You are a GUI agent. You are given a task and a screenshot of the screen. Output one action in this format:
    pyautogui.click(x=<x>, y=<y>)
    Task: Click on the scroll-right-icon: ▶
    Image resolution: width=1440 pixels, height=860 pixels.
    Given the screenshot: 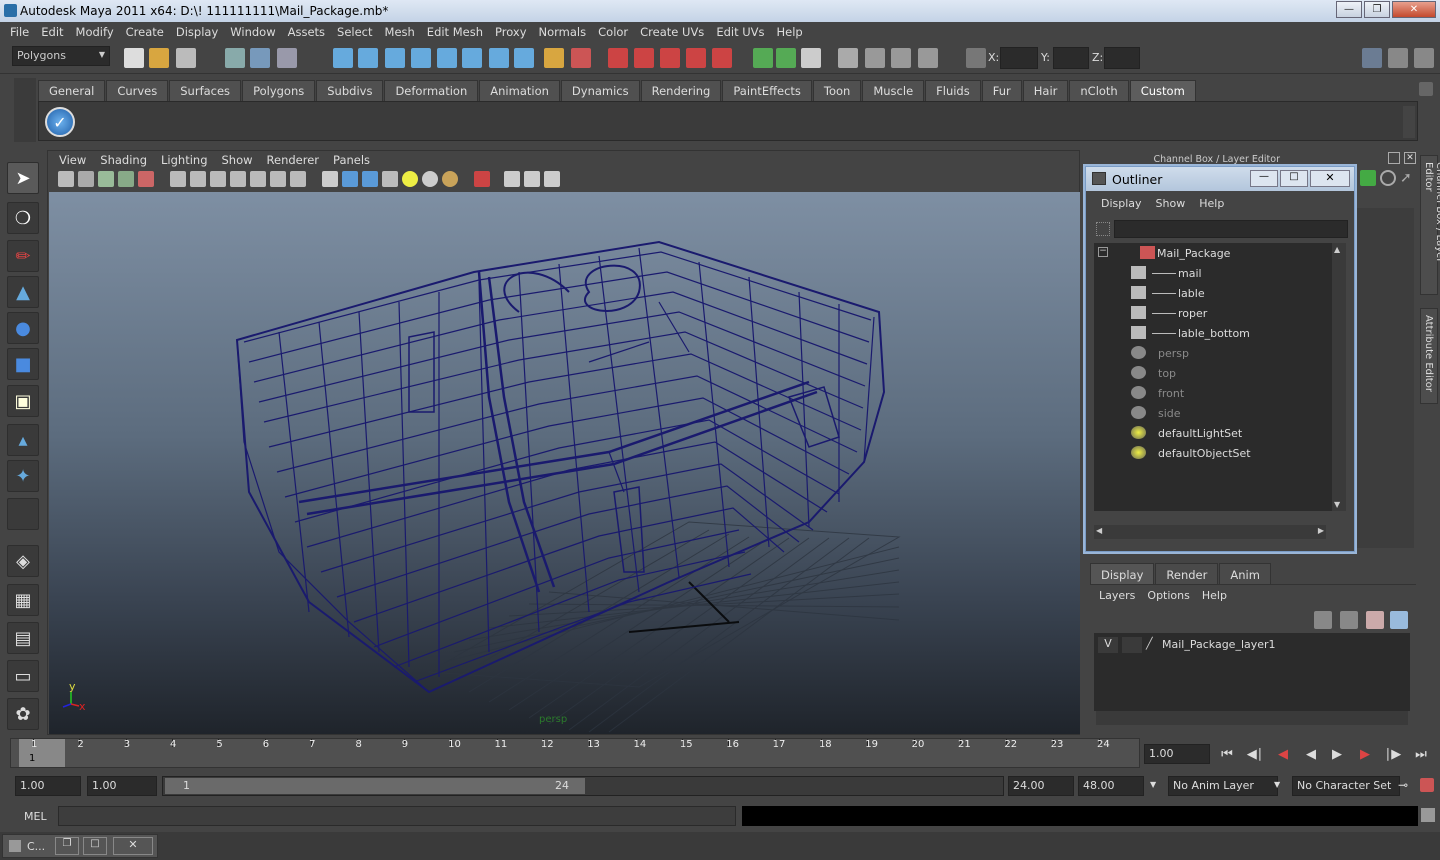 What is the action you would take?
    pyautogui.click(x=1321, y=530)
    